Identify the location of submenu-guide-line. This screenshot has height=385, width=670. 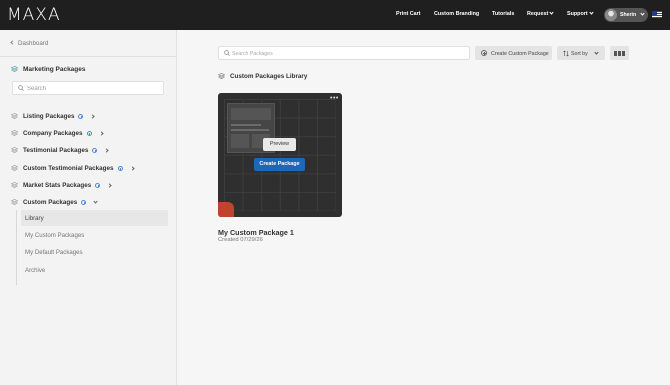
(16, 247).